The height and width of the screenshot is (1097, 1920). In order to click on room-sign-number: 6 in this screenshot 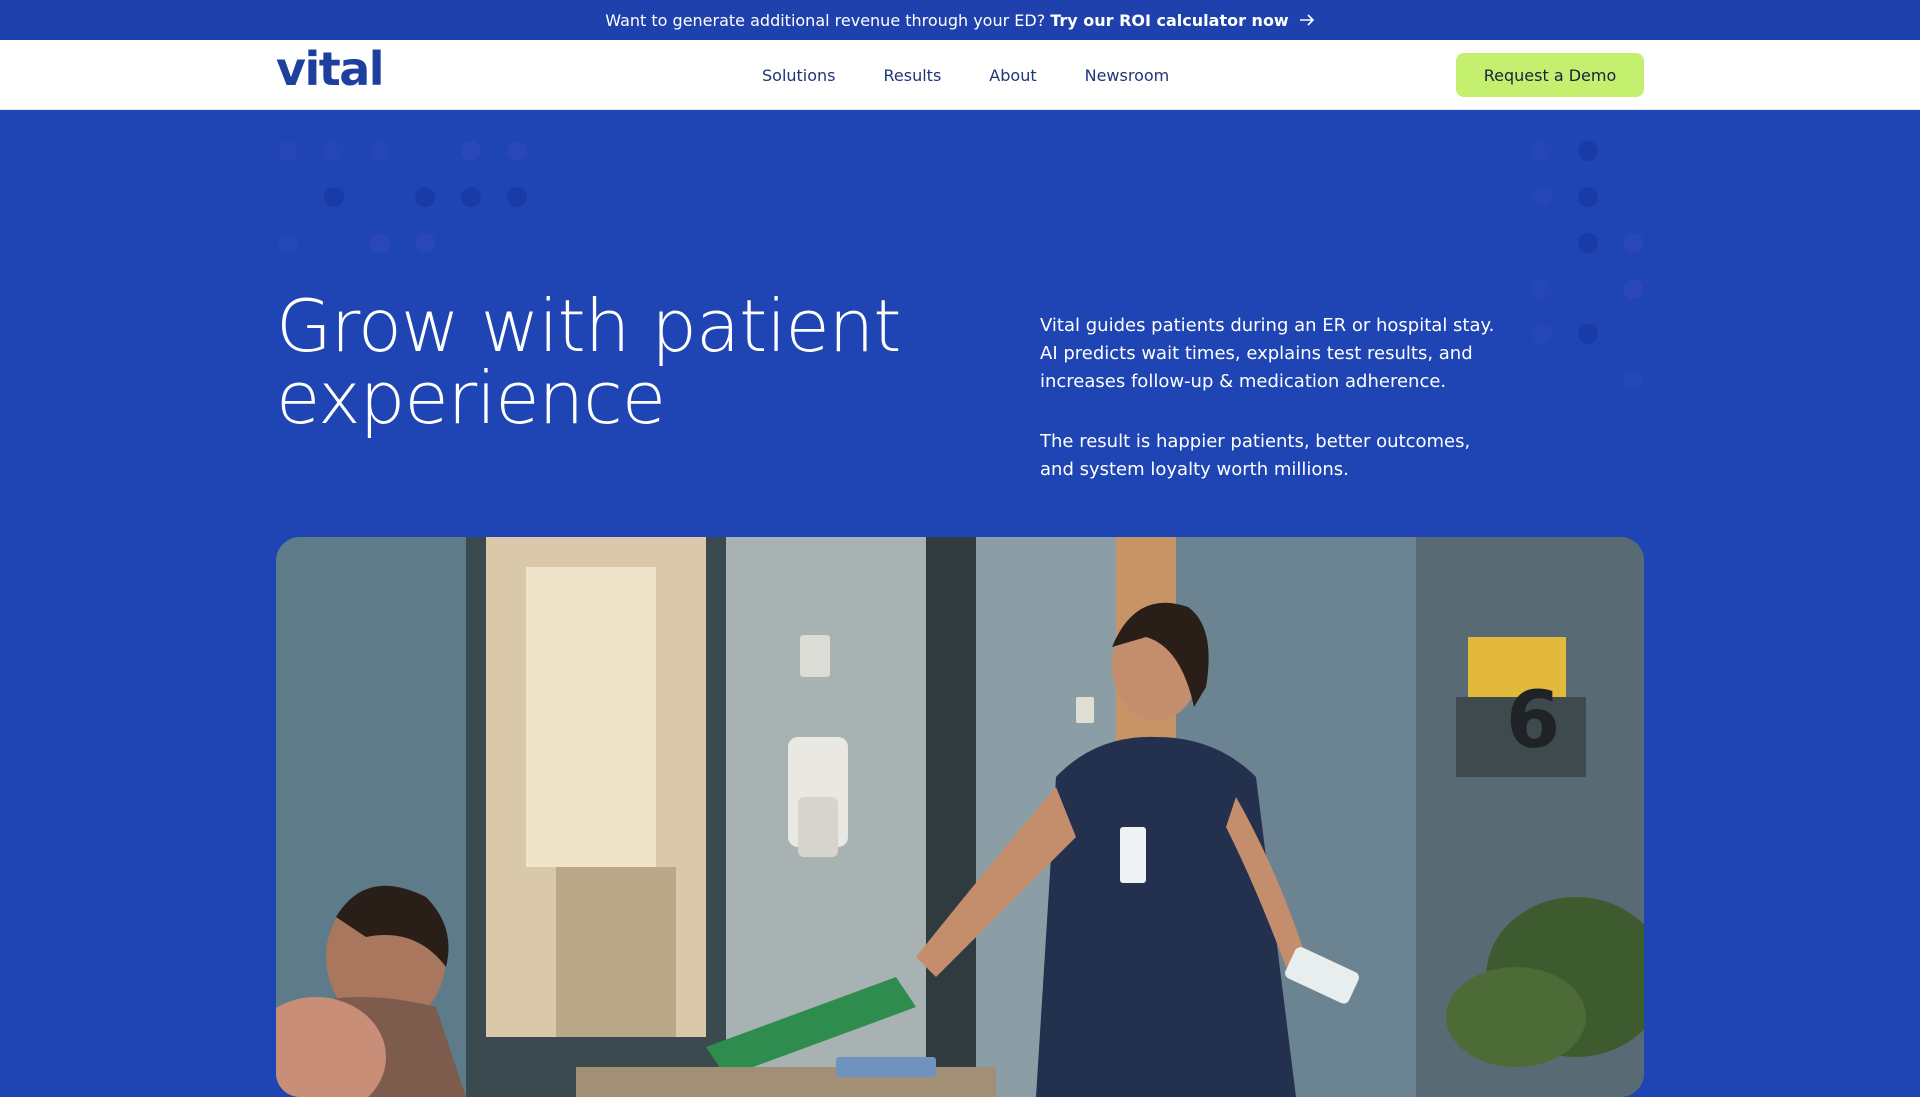, I will do `click(1533, 721)`.